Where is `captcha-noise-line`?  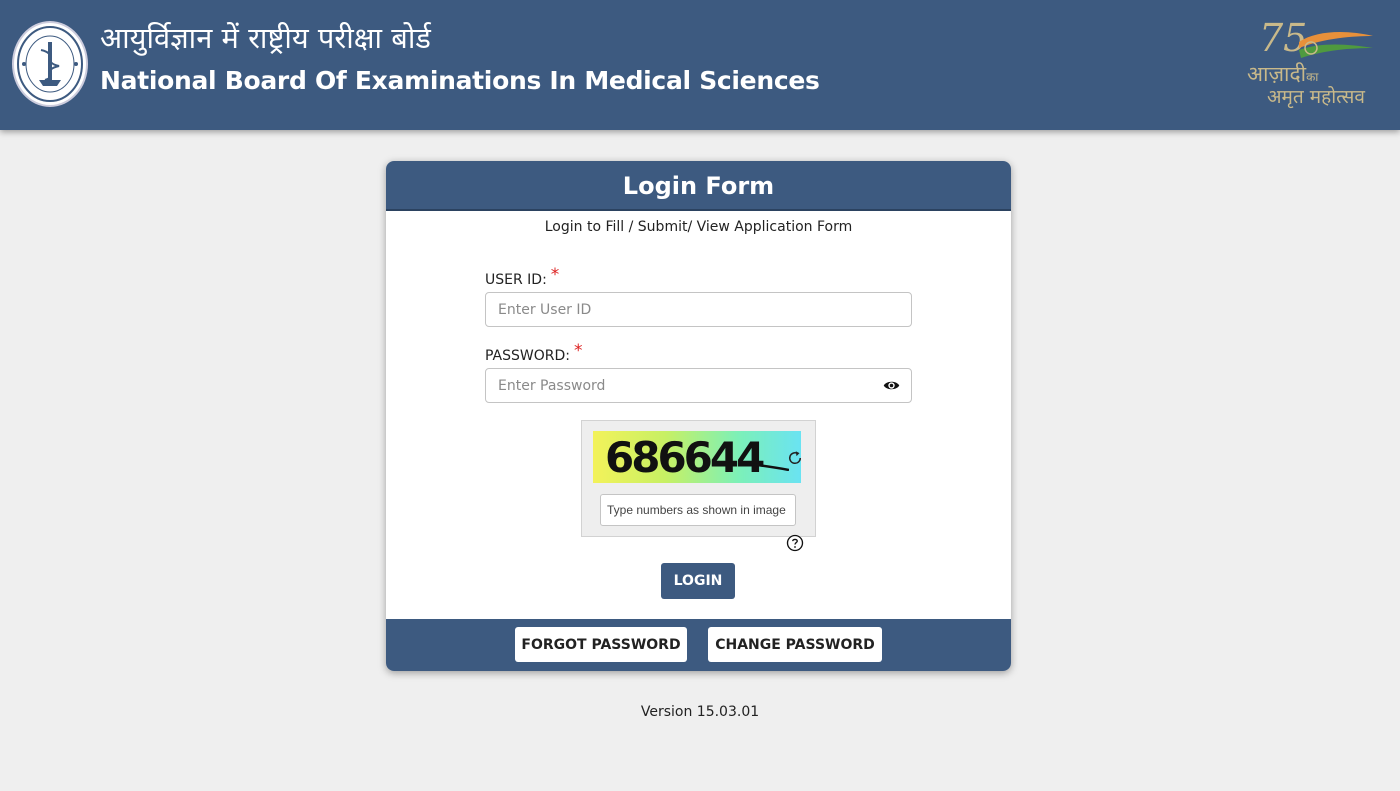
captcha-noise-line is located at coordinates (766, 466).